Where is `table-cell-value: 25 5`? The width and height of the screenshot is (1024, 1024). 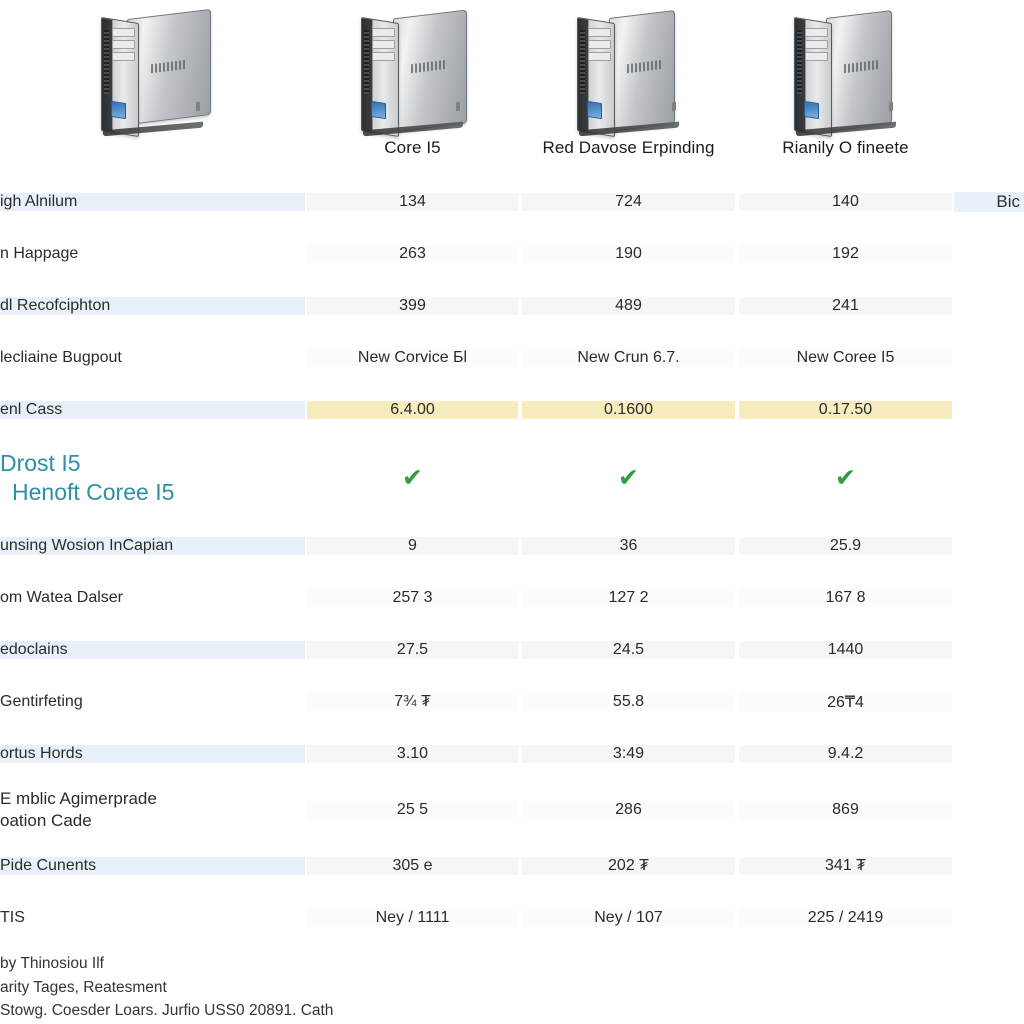 table-cell-value: 25 5 is located at coordinates (412, 810).